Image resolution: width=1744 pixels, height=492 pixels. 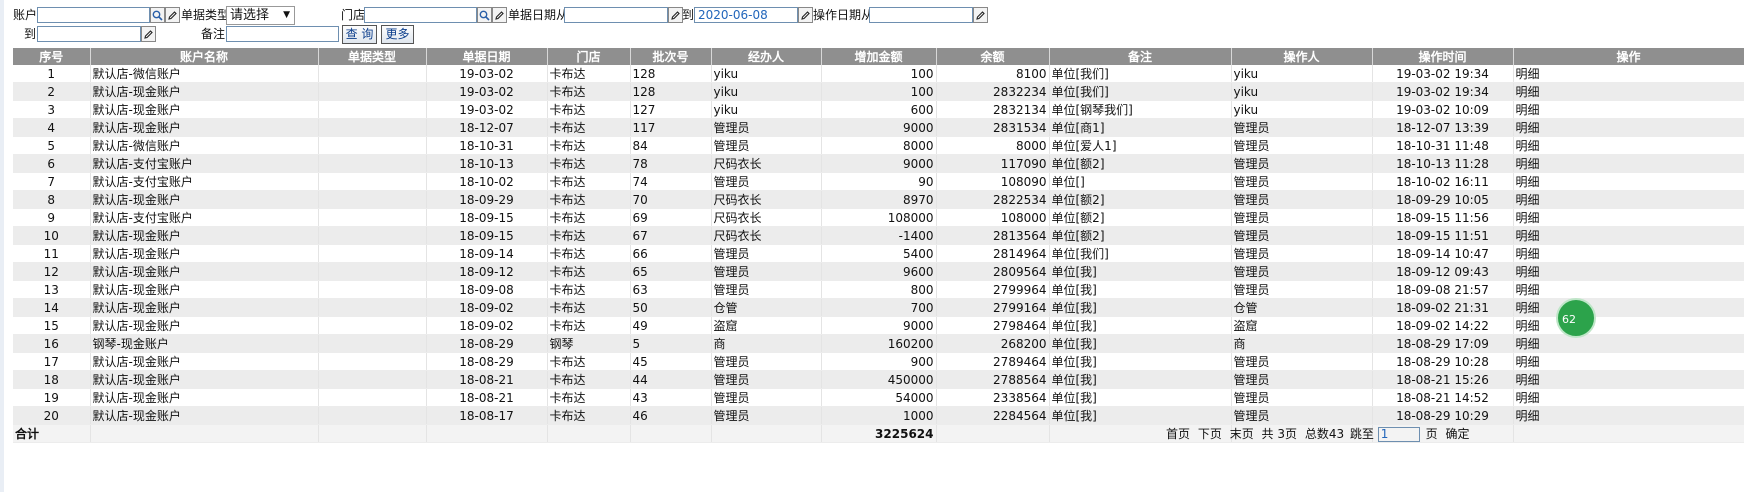 I want to click on cell-handler: 尺码衣长, so click(x=766, y=217).